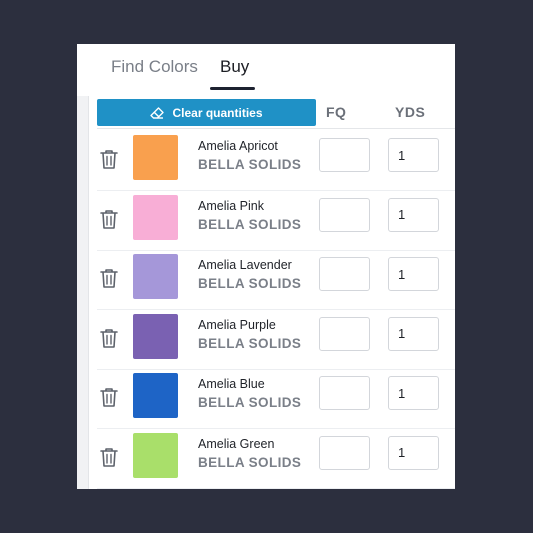  Describe the element at coordinates (154, 67) in the screenshot. I see `tab-find-colors: Find Colors` at that location.